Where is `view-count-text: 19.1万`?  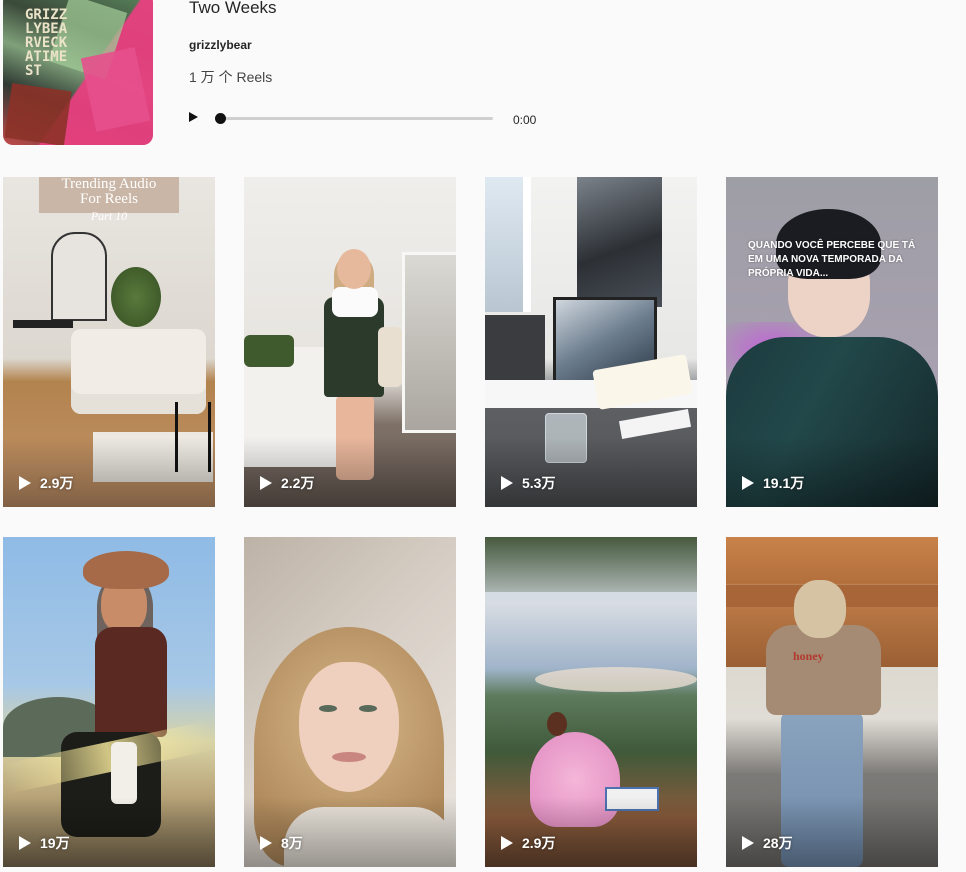
view-count-text: 19.1万 is located at coordinates (784, 483).